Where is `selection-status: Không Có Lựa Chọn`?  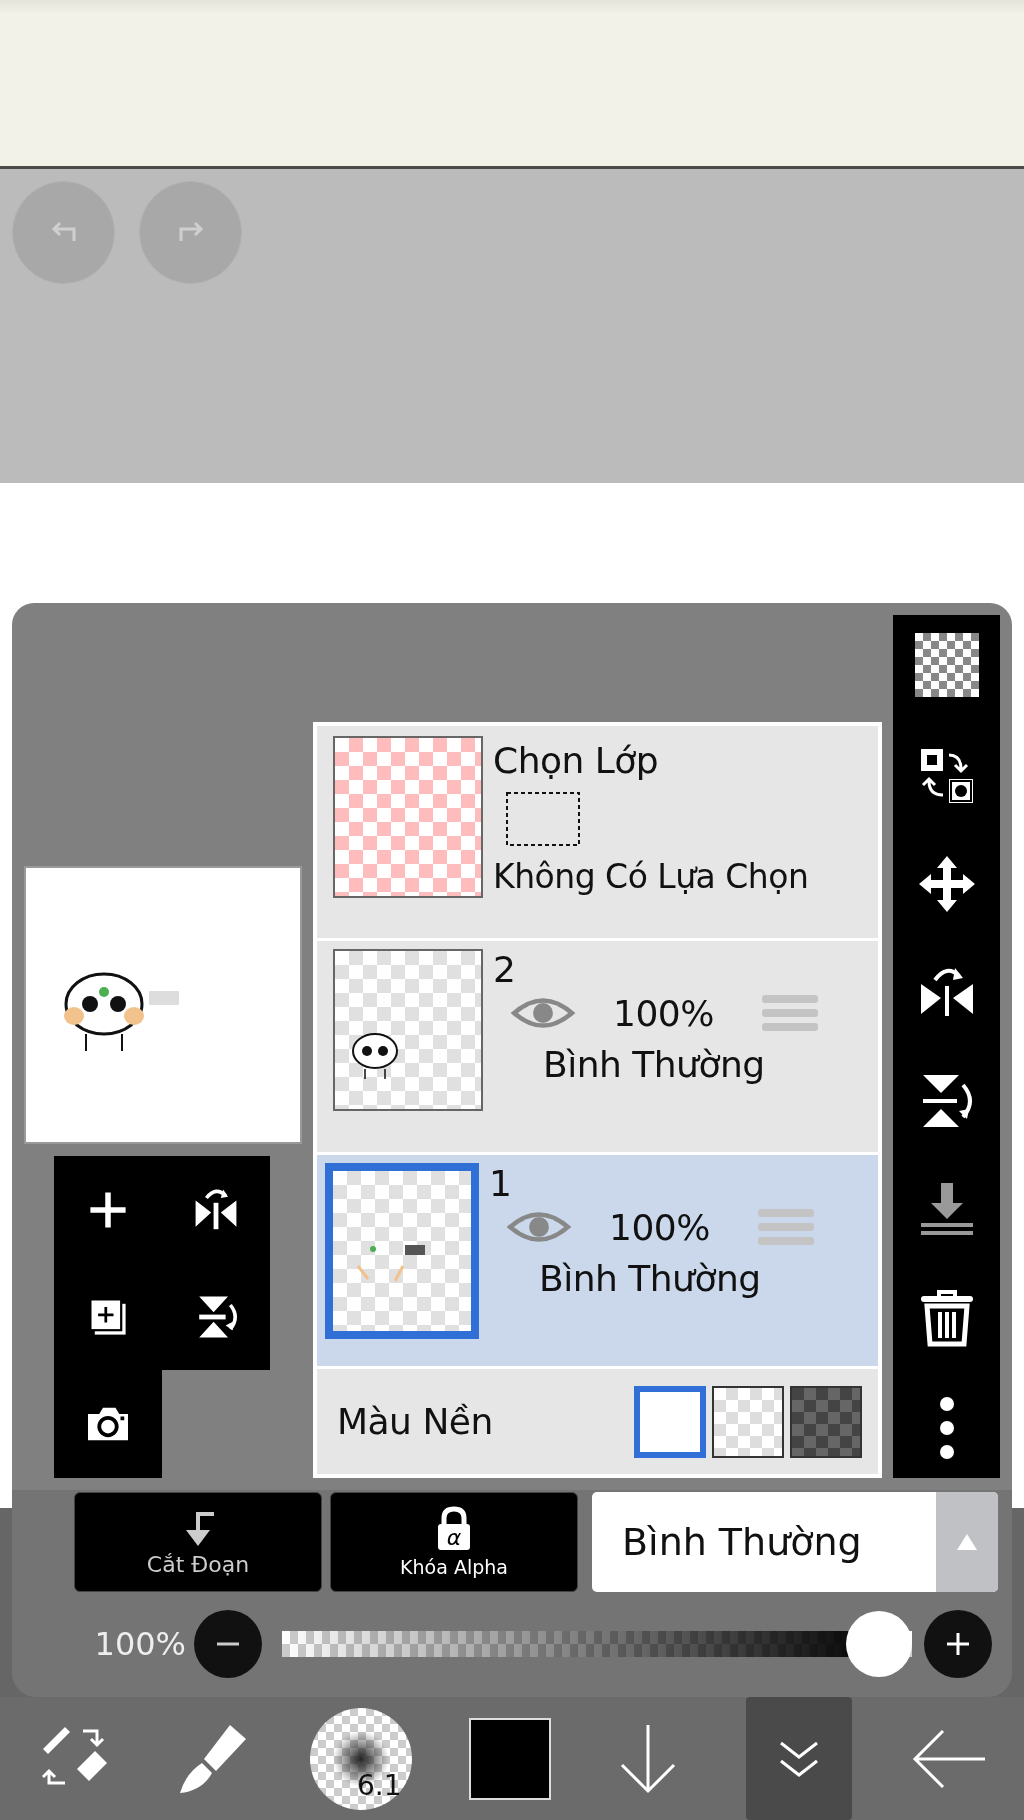 selection-status: Không Có Lựa Chọn is located at coordinates (651, 876).